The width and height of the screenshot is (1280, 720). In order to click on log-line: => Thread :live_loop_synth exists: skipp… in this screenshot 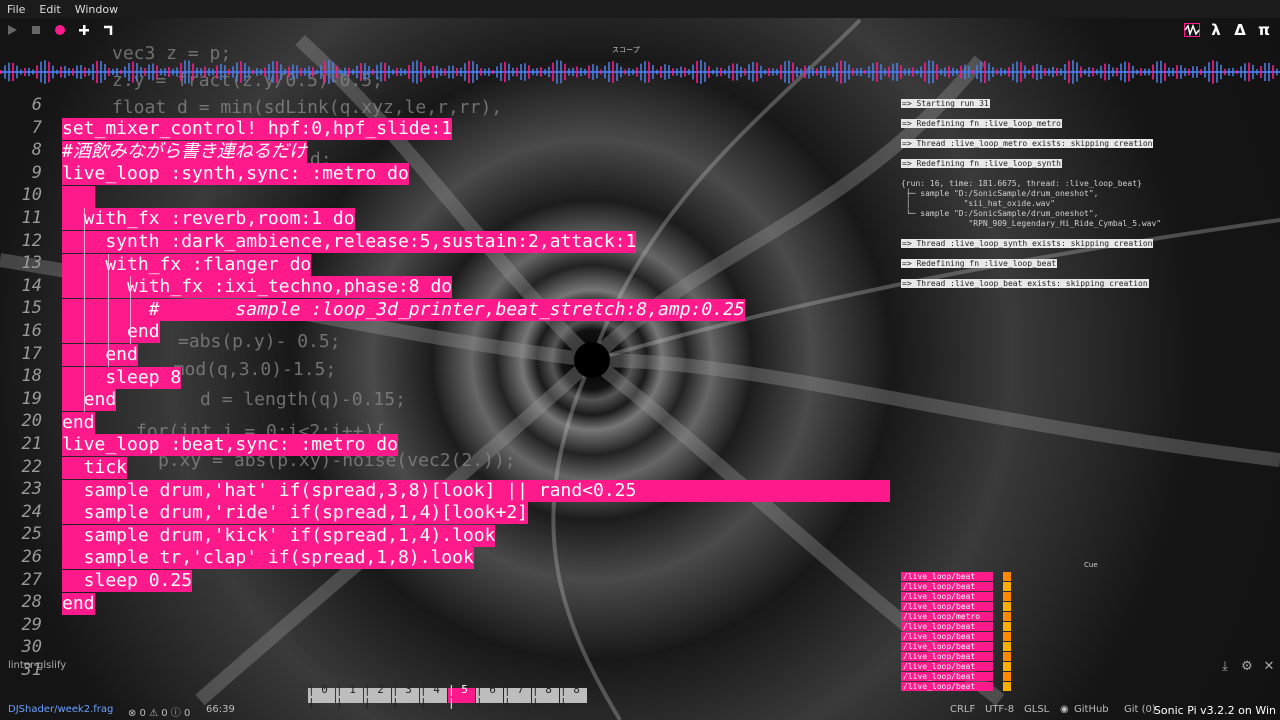, I will do `click(1027, 243)`.